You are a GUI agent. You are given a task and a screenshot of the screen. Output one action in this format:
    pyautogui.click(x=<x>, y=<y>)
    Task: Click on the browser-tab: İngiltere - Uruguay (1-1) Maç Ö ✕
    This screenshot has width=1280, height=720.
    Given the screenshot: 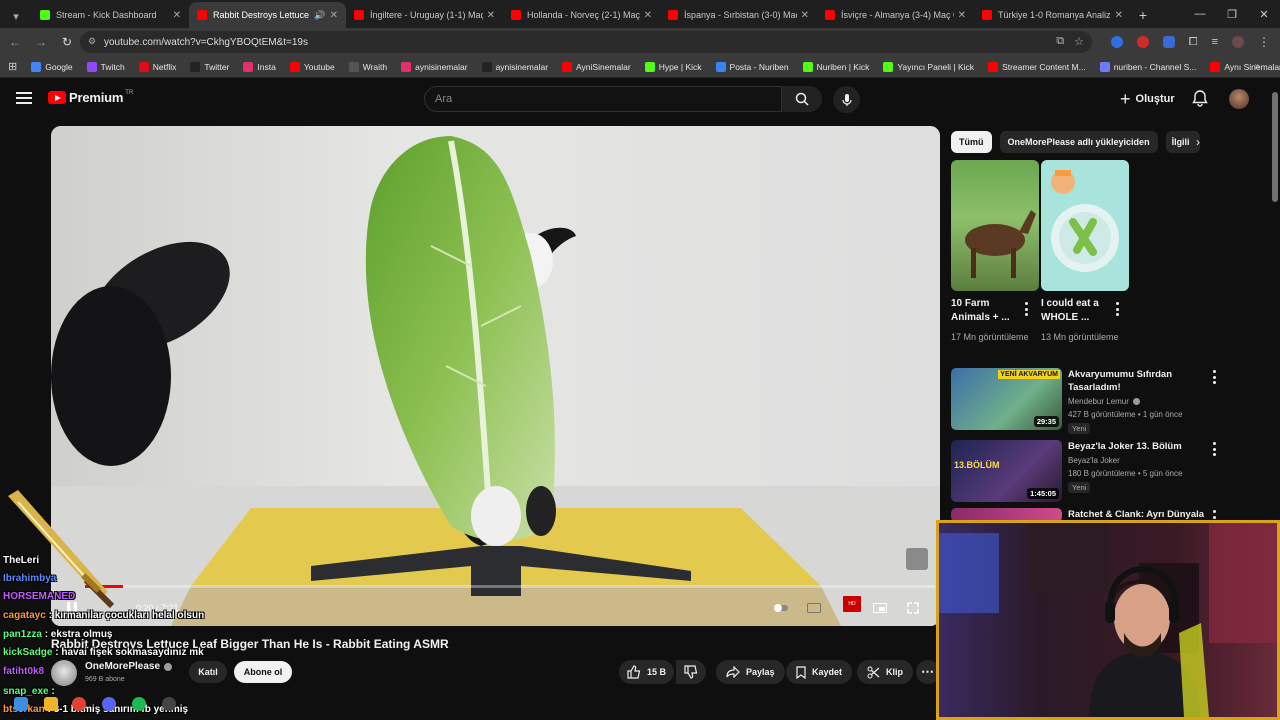 What is the action you would take?
    pyautogui.click(x=424, y=15)
    